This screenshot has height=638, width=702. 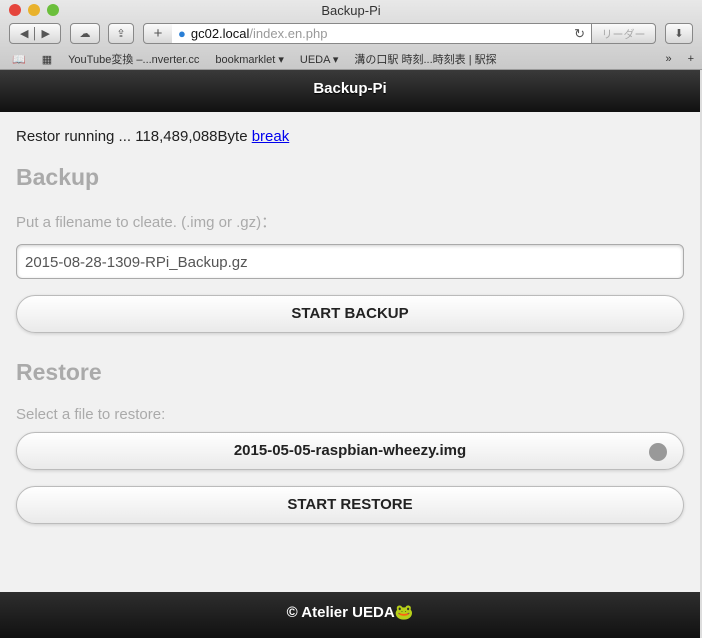 What do you see at coordinates (623, 33) in the screenshot?
I see `reader-button: リーダー` at bounding box center [623, 33].